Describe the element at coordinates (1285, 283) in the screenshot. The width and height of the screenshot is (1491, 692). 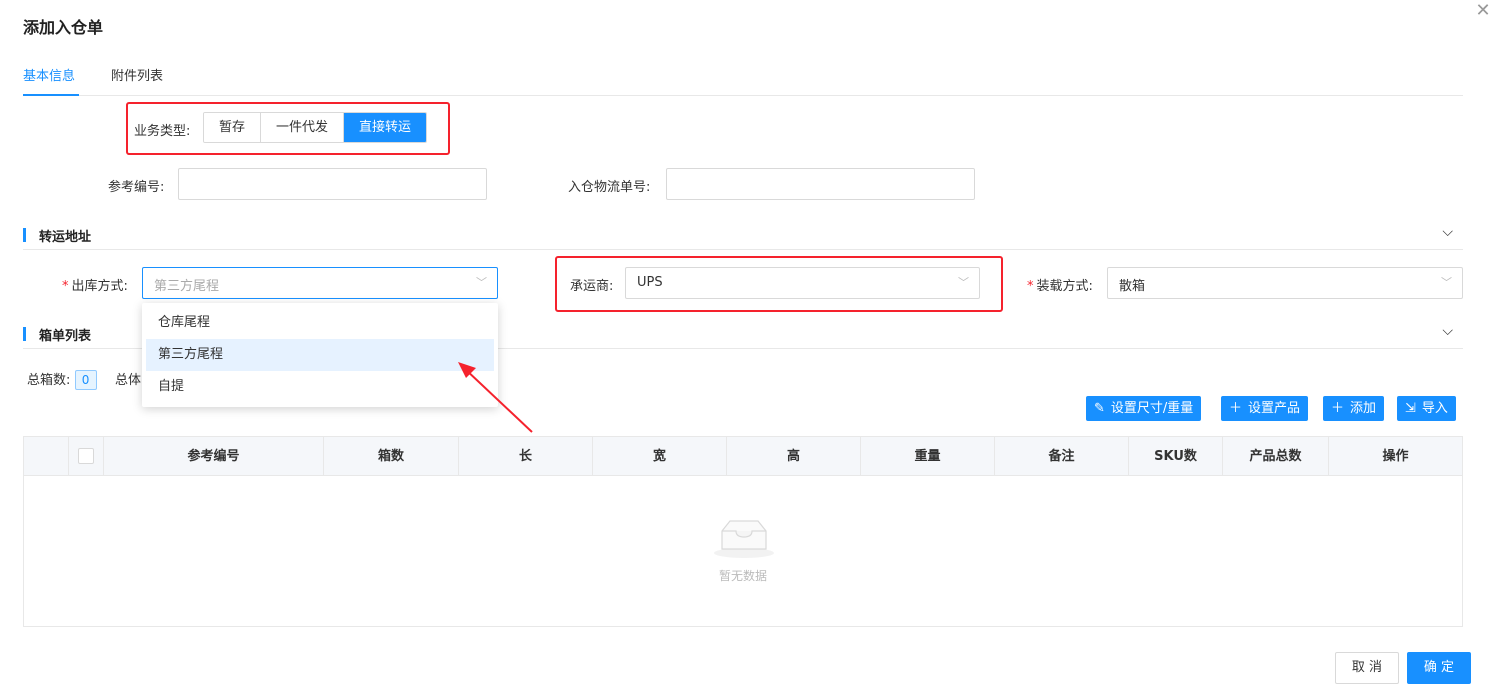
I see `loading-method-select: 散箱 ﹀` at that location.